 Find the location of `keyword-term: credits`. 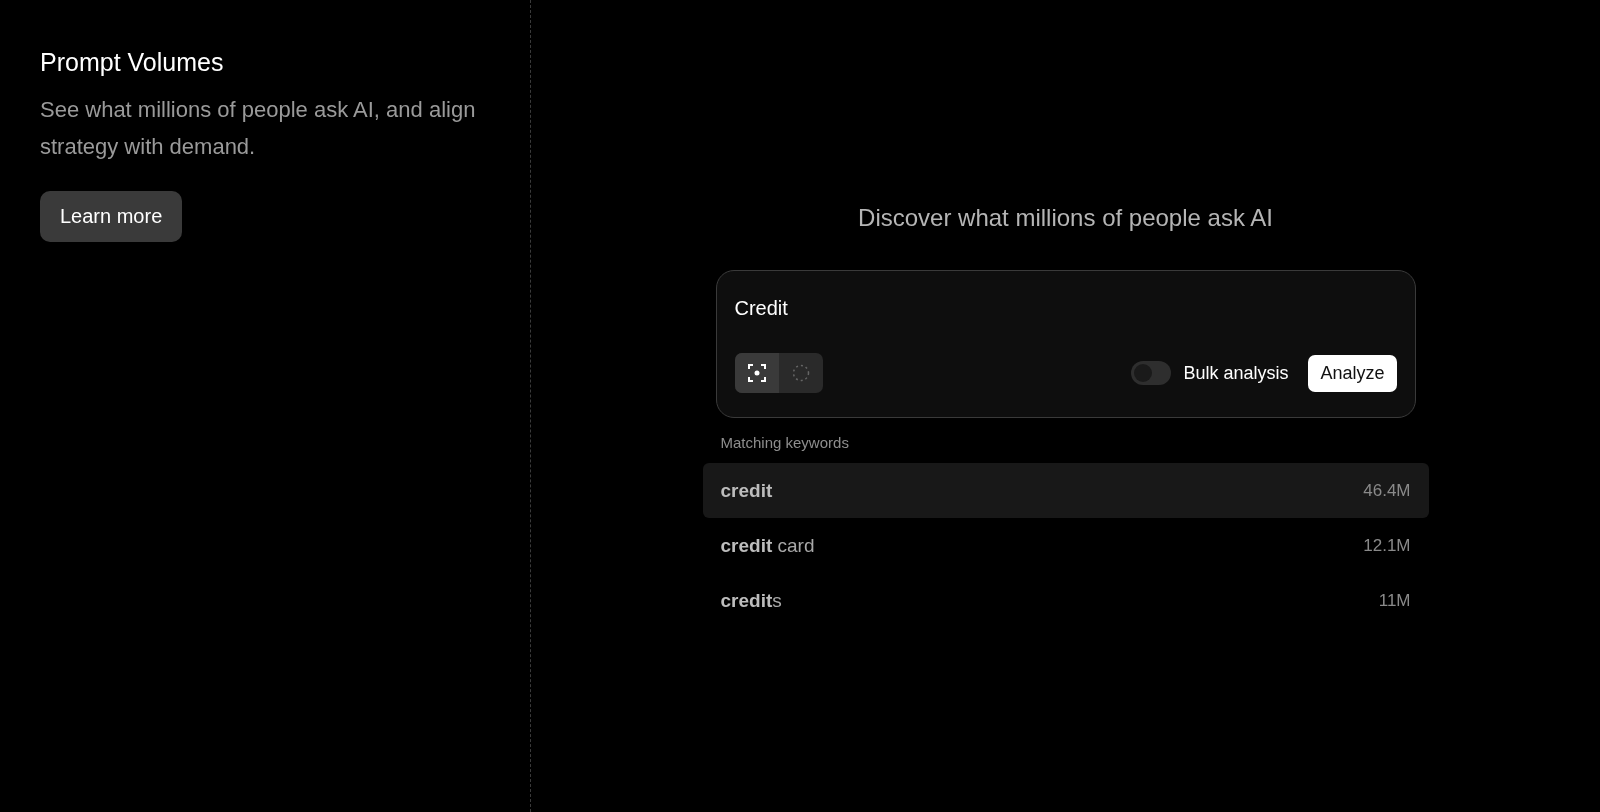

keyword-term: credits is located at coordinates (751, 600).